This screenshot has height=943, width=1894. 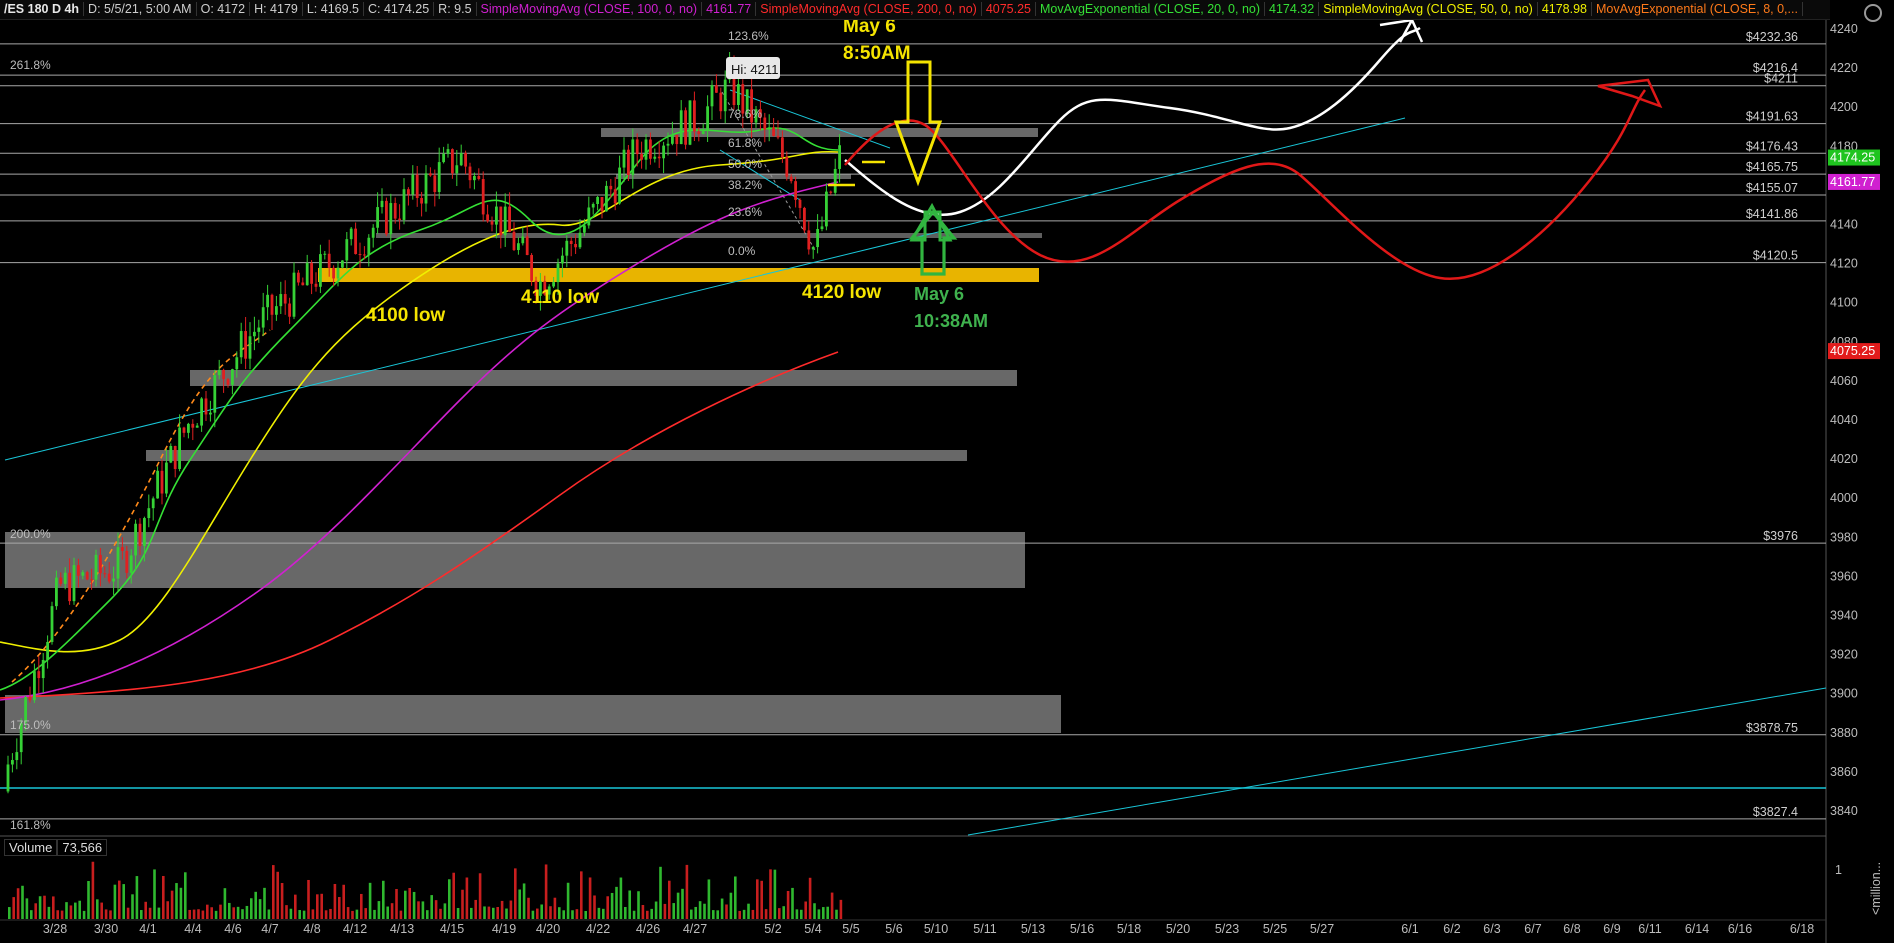 What do you see at coordinates (399, 9) in the screenshot?
I see `bar-close: C: 4174.25` at bounding box center [399, 9].